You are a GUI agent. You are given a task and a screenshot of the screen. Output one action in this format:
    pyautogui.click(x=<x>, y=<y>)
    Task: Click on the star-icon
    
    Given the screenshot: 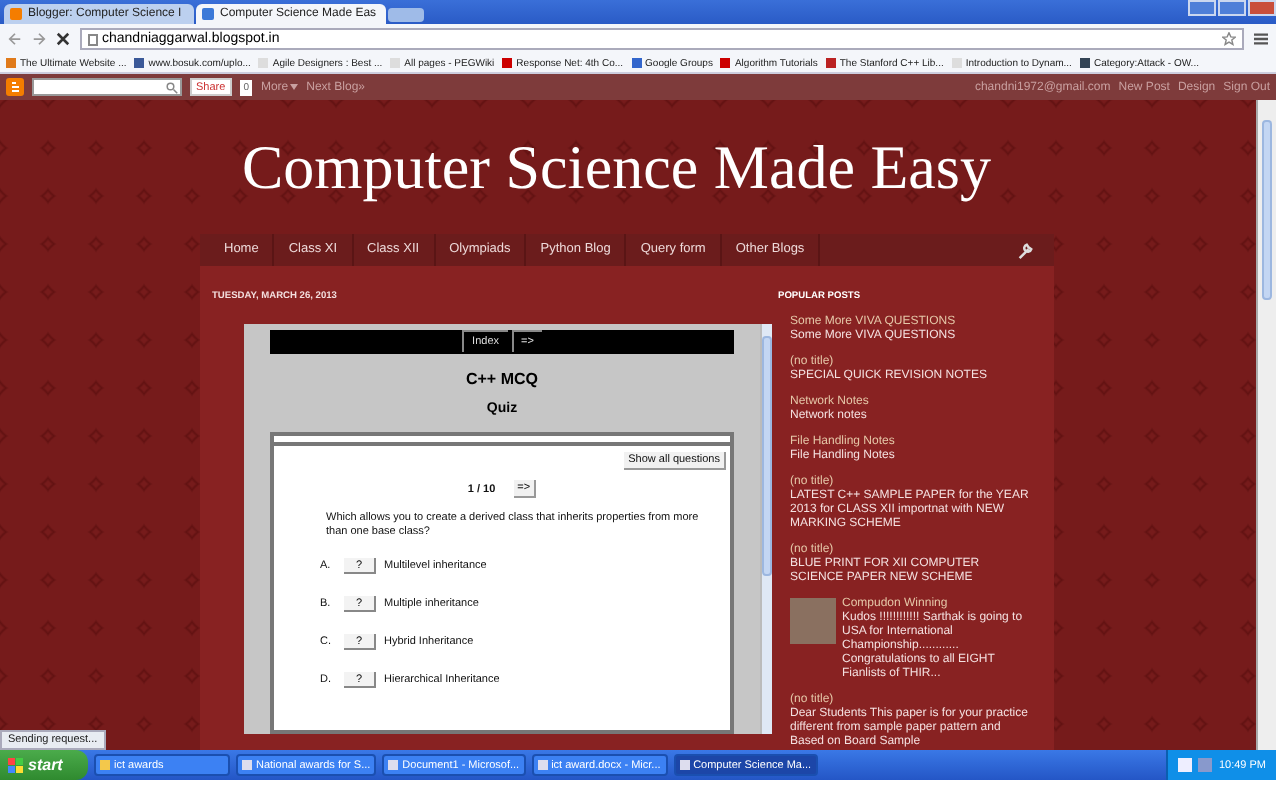 What is the action you would take?
    pyautogui.click(x=1229, y=39)
    